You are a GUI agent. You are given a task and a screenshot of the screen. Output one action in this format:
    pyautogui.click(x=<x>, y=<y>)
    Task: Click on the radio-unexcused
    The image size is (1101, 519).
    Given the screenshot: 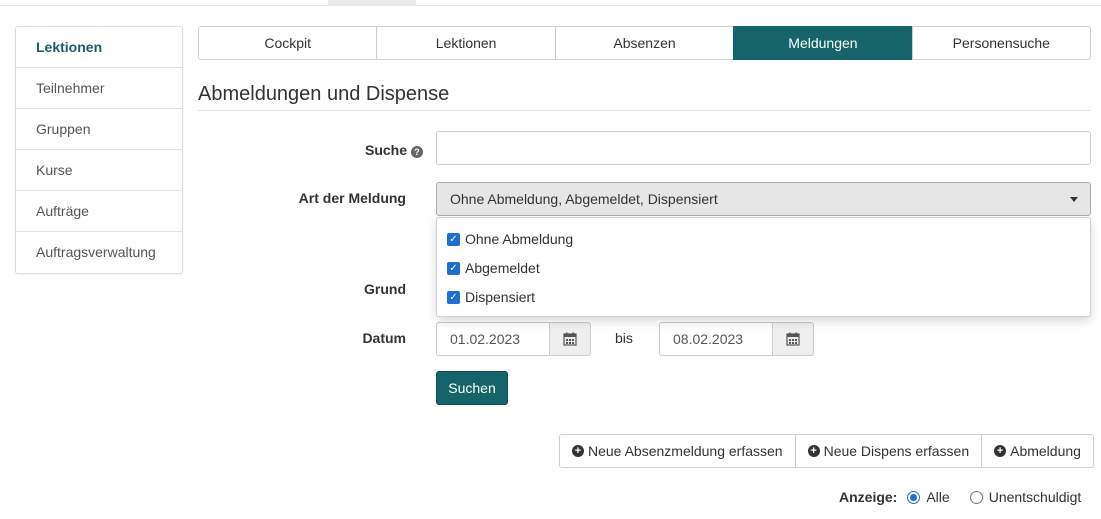 What is the action you would take?
    pyautogui.click(x=976, y=497)
    